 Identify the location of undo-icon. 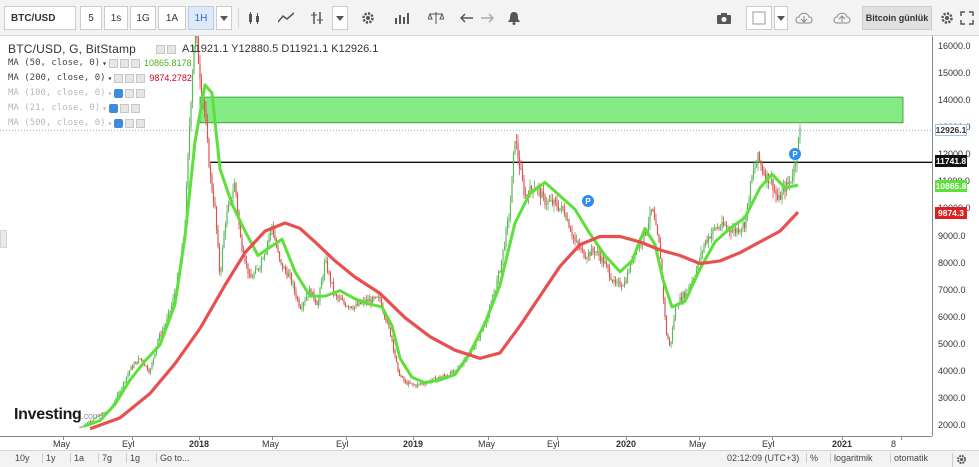
(467, 18).